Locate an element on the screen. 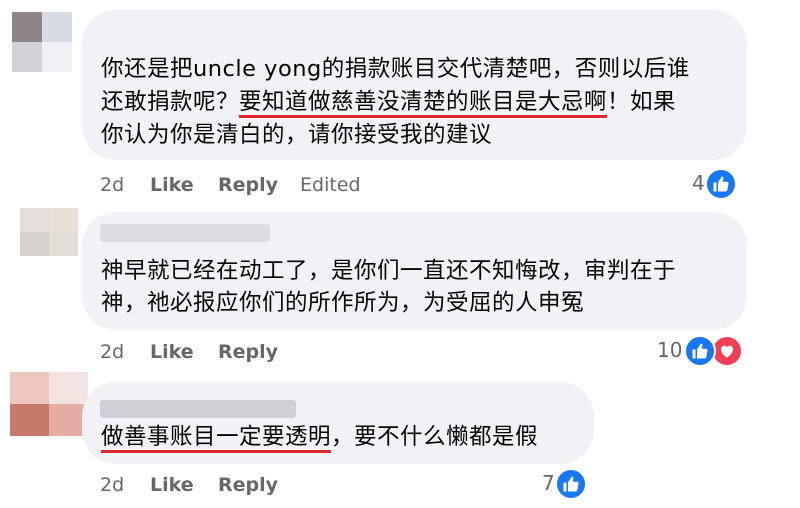  comment-text-line-1: 做善事账目一定要透明，要不什么懒都是假 is located at coordinates (319, 437).